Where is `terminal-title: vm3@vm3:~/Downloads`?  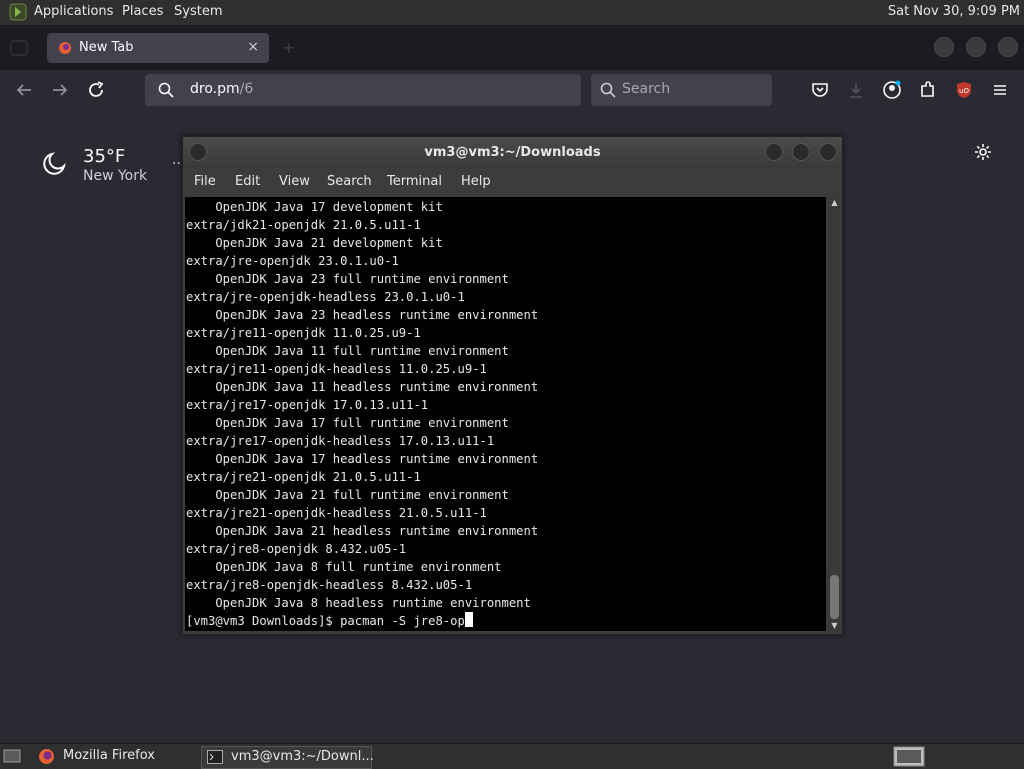
terminal-title: vm3@vm3:~/Downloads is located at coordinates (512, 152).